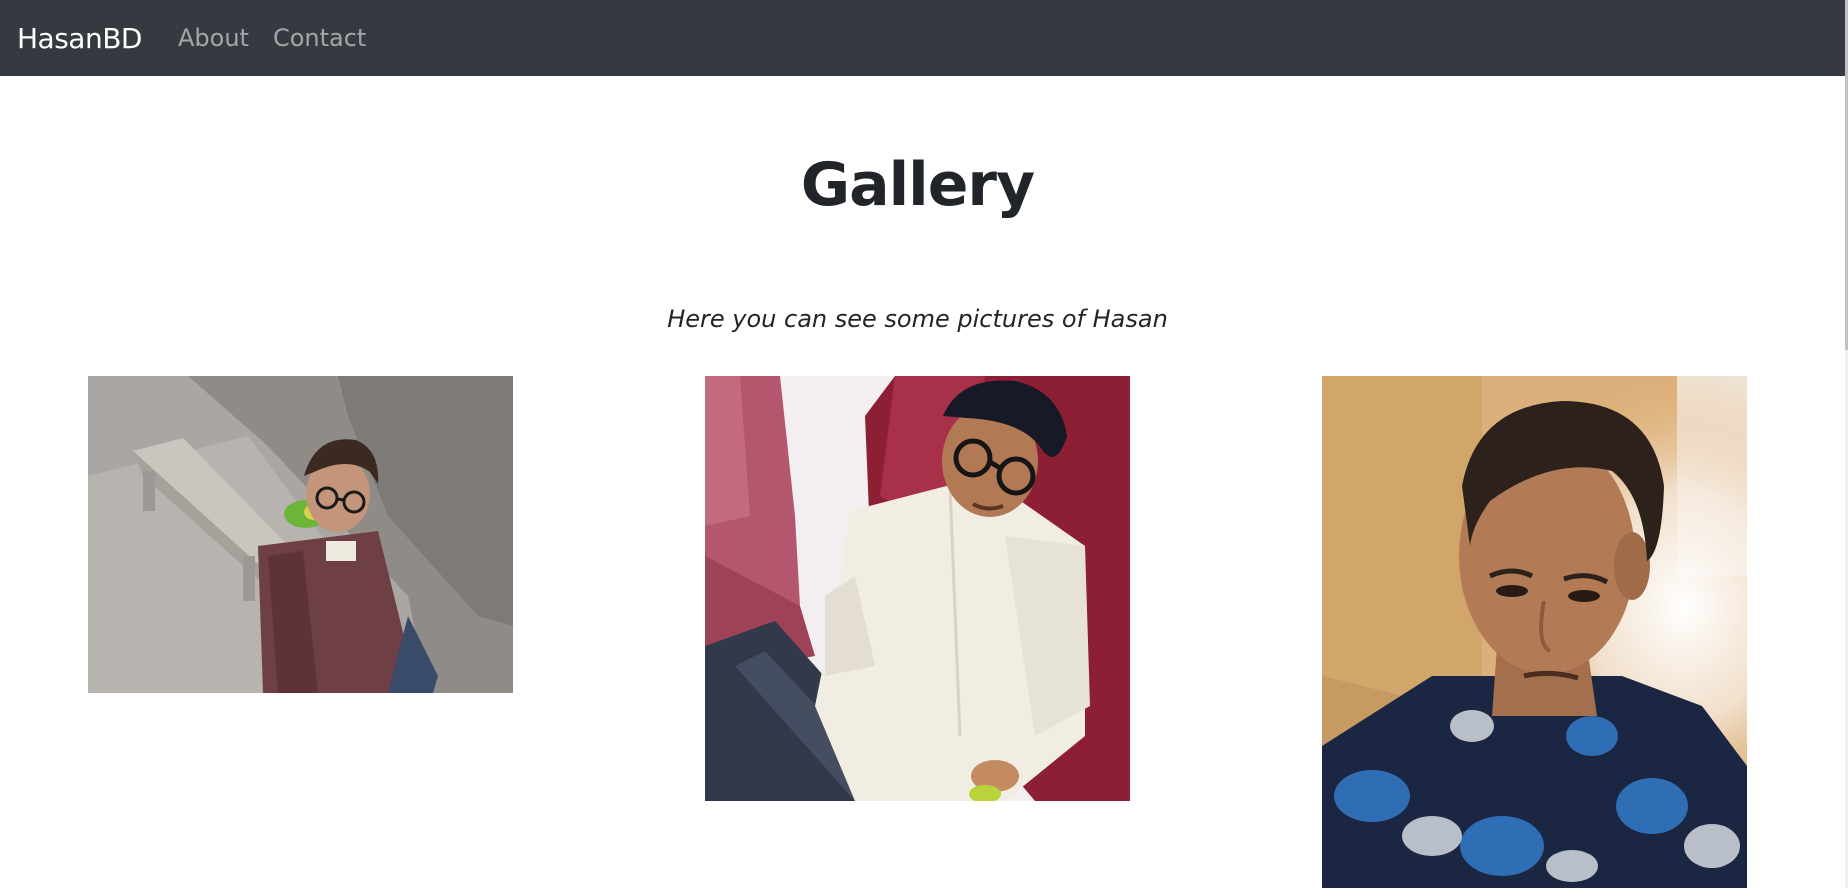  I want to click on page-title: Gallery, so click(917, 185).